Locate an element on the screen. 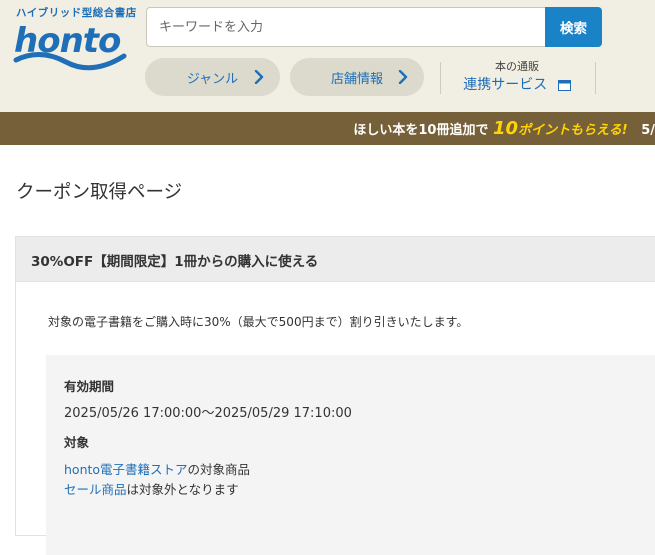 This screenshot has height=555, width=655. nav-genre-label: ジャンル is located at coordinates (212, 79).